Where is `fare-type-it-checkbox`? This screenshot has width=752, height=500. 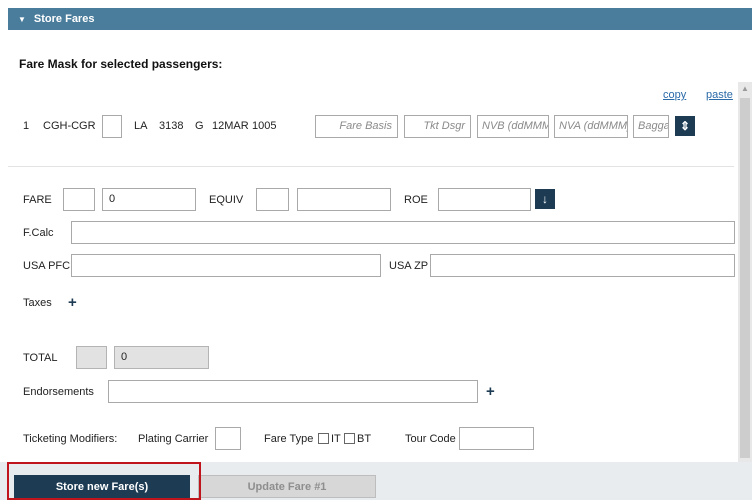 fare-type-it-checkbox is located at coordinates (323, 438).